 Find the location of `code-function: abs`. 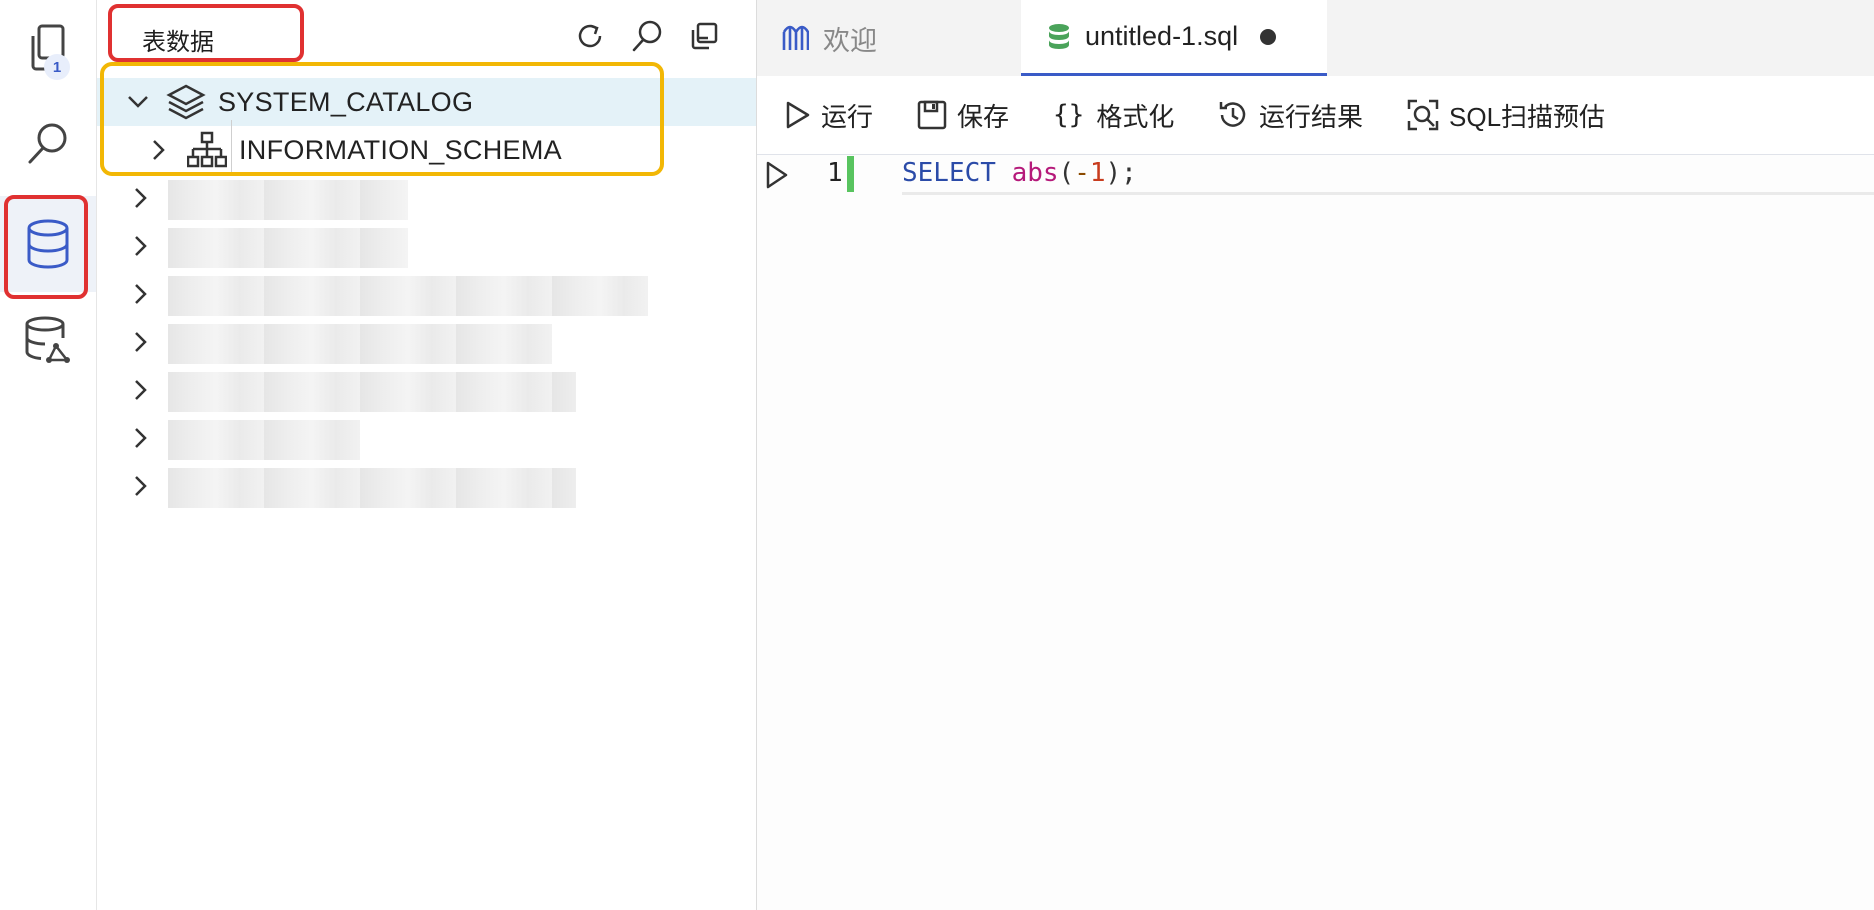

code-function: abs is located at coordinates (1035, 173).